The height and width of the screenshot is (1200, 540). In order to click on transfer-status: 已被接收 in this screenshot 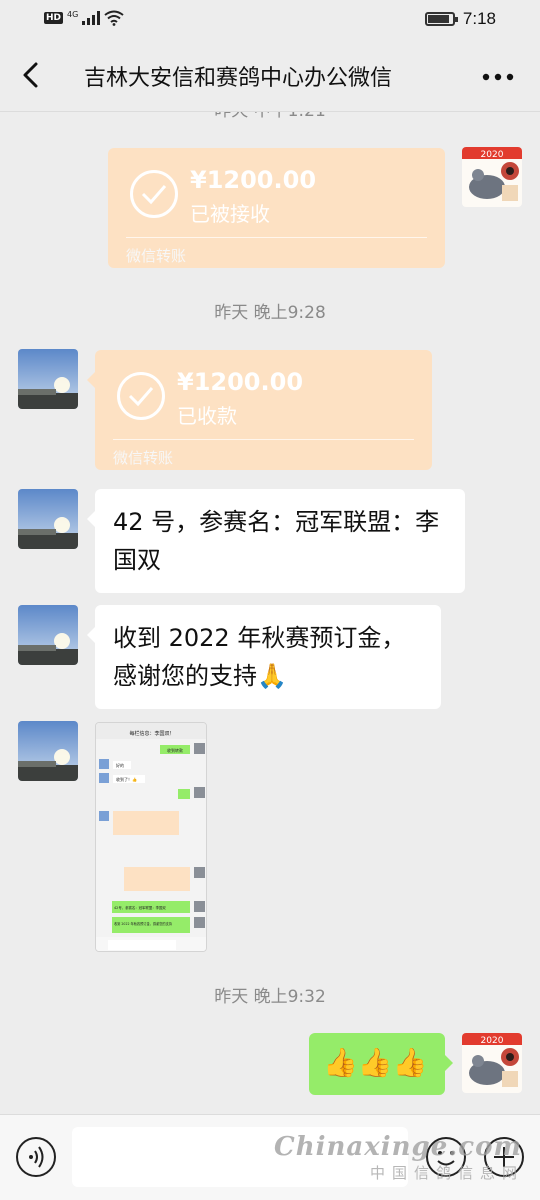, I will do `click(230, 214)`.